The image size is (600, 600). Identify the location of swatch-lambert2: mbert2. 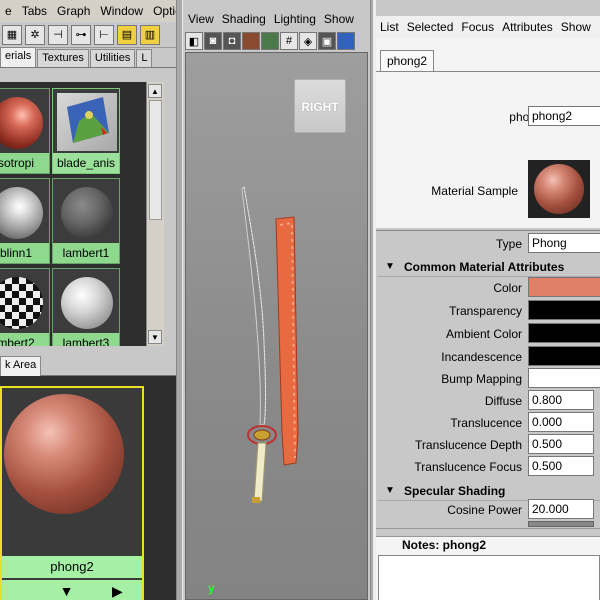
(25, 307).